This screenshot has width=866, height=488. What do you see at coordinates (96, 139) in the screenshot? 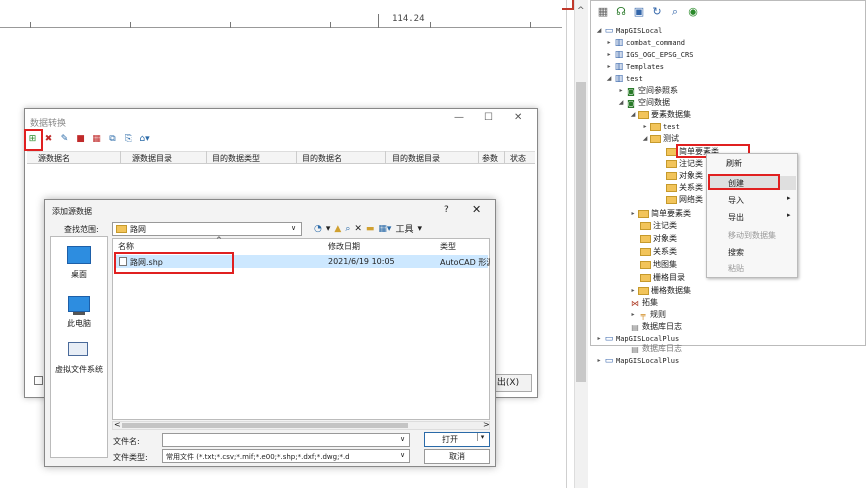
I see `table-icon: ▦` at bounding box center [96, 139].